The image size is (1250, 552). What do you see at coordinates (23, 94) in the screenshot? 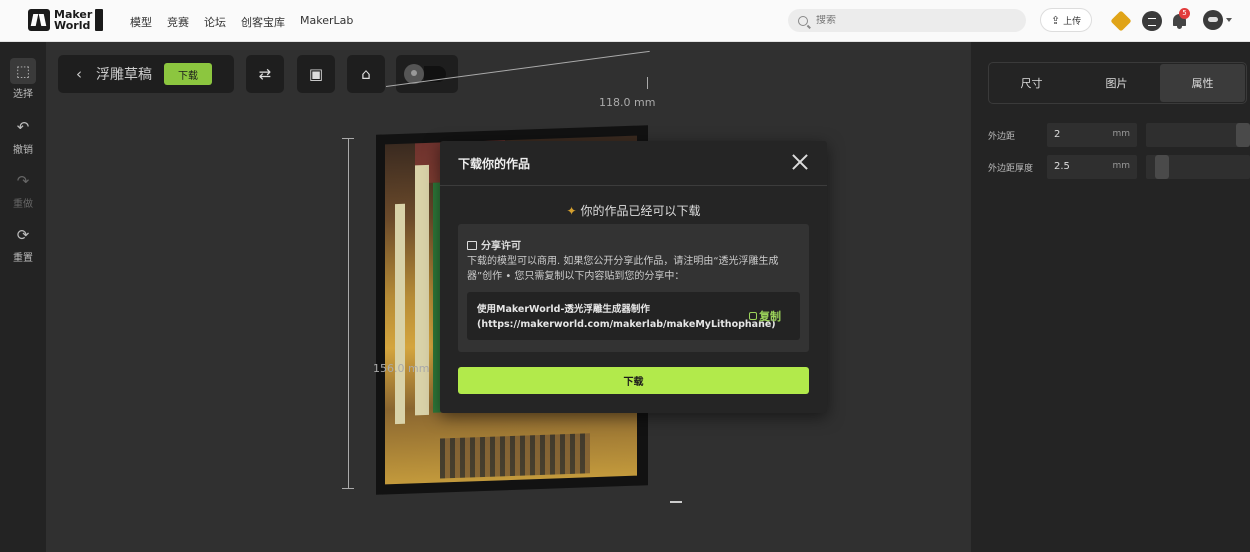
I see `tool-select-label: 选择` at bounding box center [23, 94].